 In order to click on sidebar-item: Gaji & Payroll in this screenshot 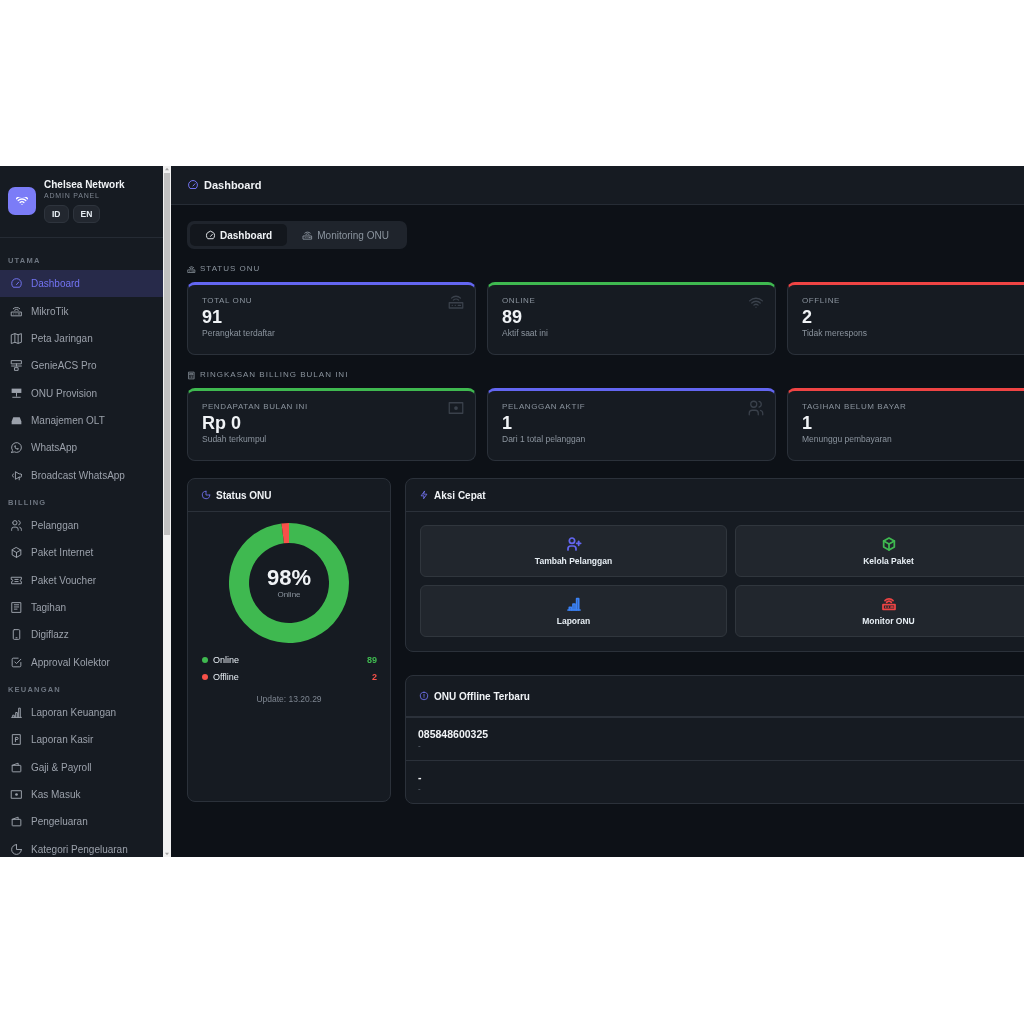, I will do `click(81, 767)`.